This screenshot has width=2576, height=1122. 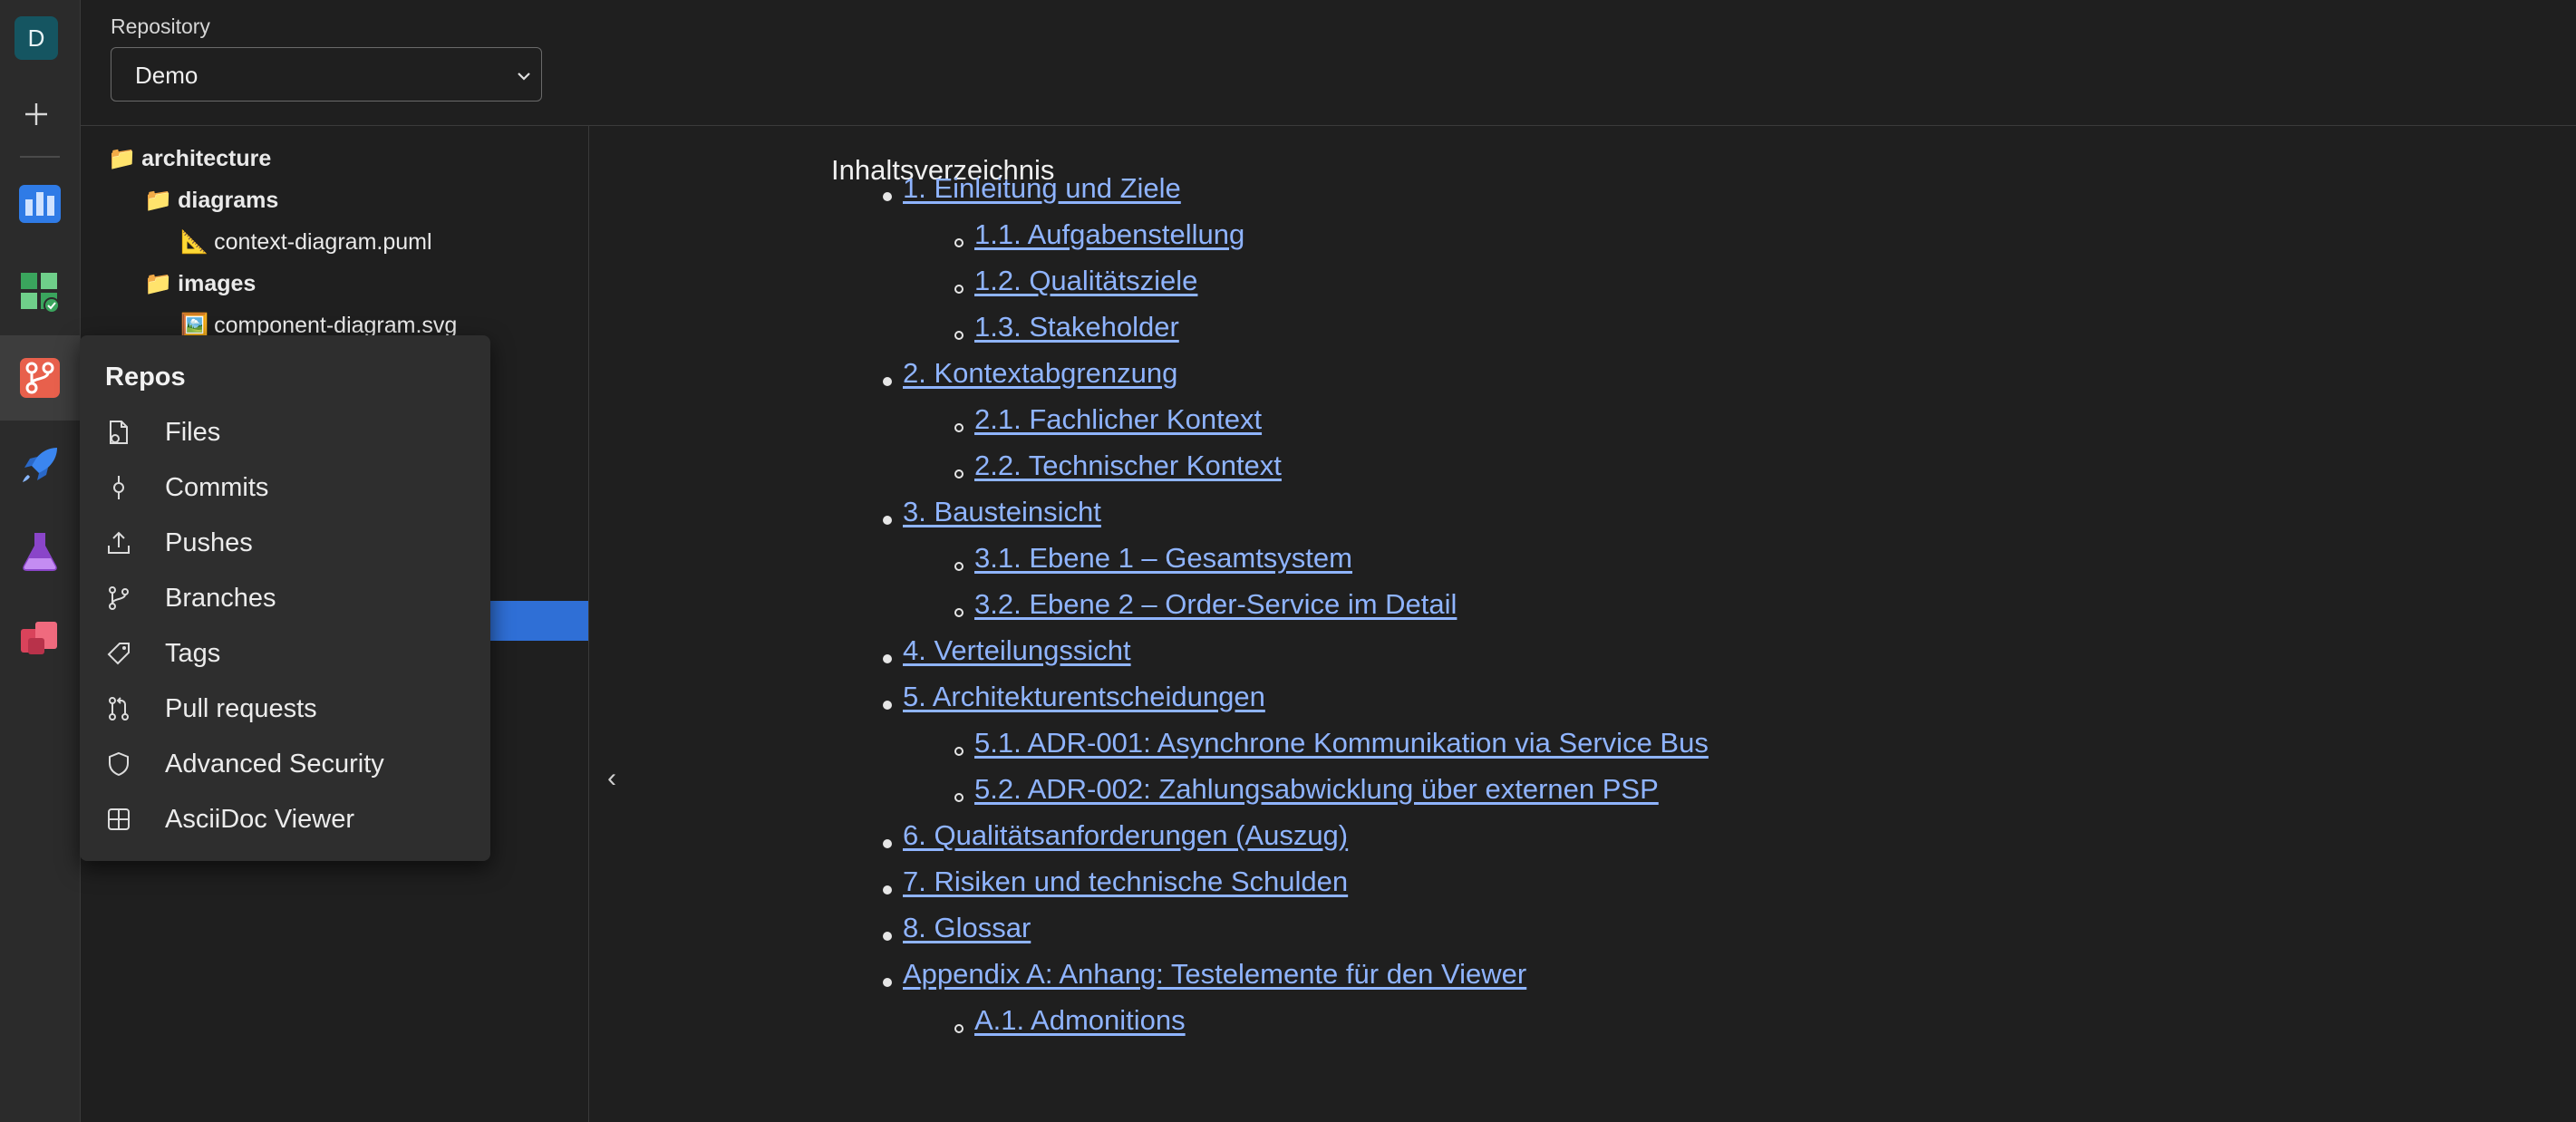 I want to click on rail-divider, so click(x=40, y=157).